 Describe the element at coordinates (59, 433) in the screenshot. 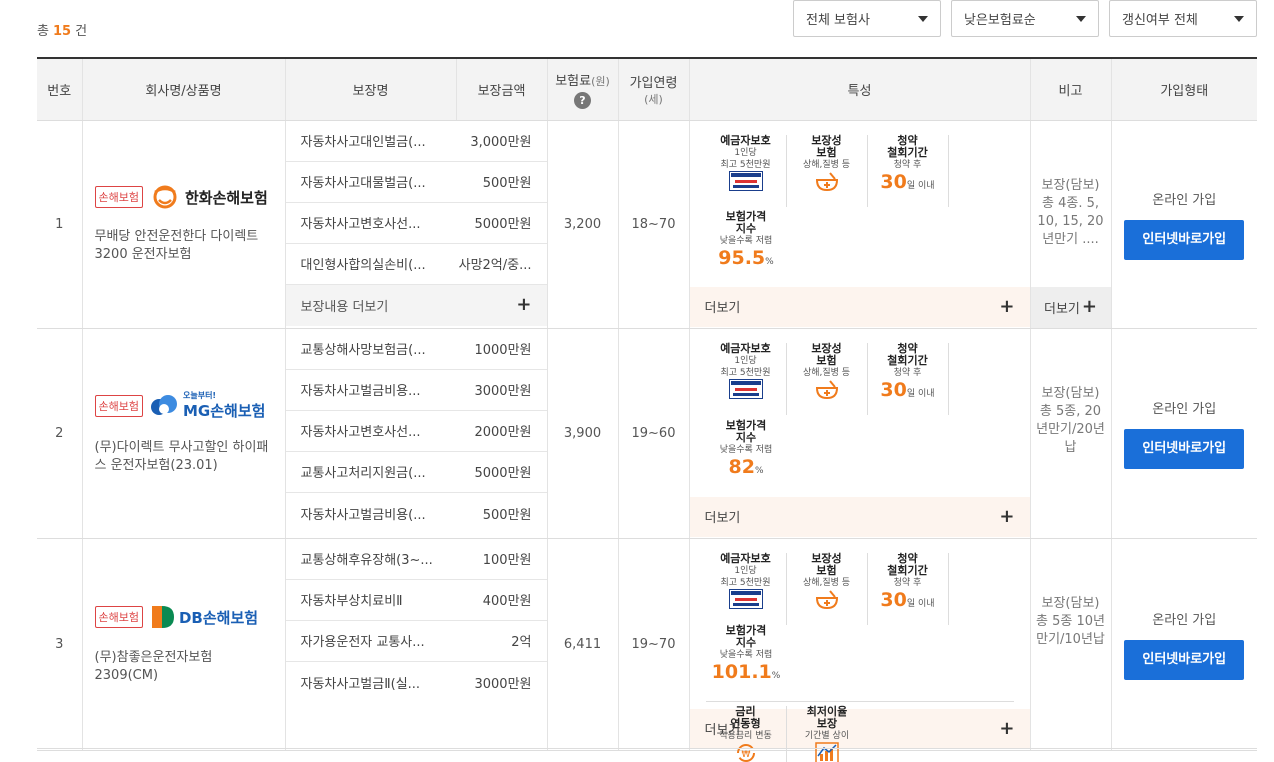

I see `row-number: 2` at that location.